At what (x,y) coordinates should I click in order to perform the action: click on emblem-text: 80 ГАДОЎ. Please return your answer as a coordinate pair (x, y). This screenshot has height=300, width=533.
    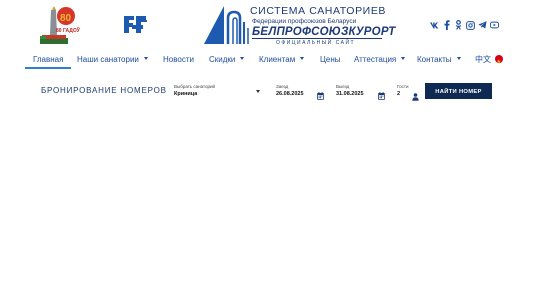
    Looking at the image, I should click on (68, 30).